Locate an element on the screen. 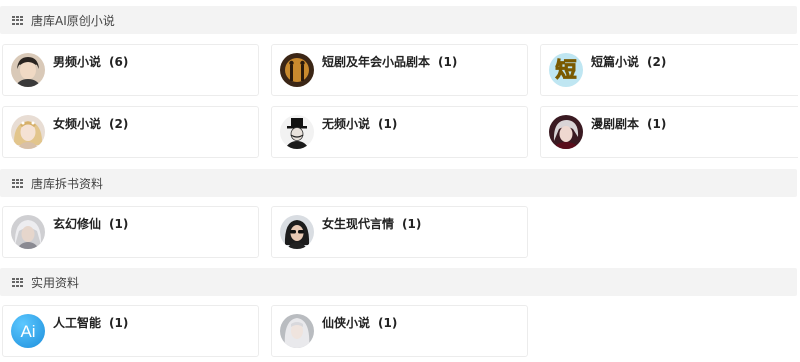  card-label: 女频小说 is located at coordinates (77, 124).